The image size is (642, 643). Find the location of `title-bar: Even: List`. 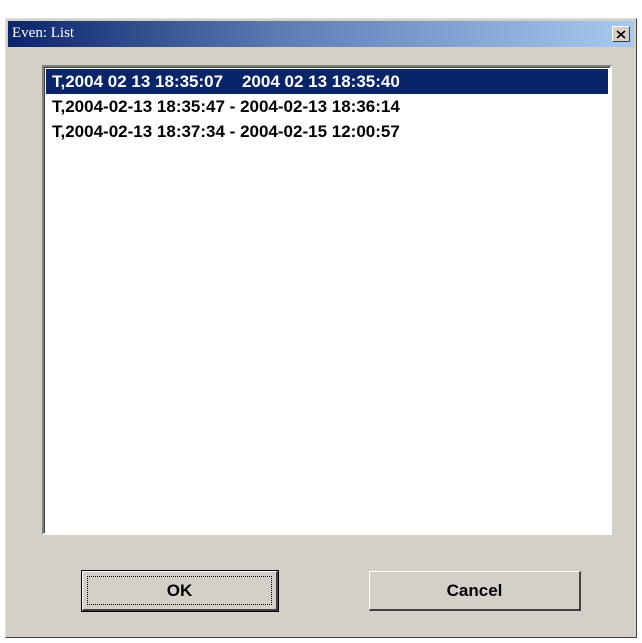

title-bar: Even: List is located at coordinates (321, 34).